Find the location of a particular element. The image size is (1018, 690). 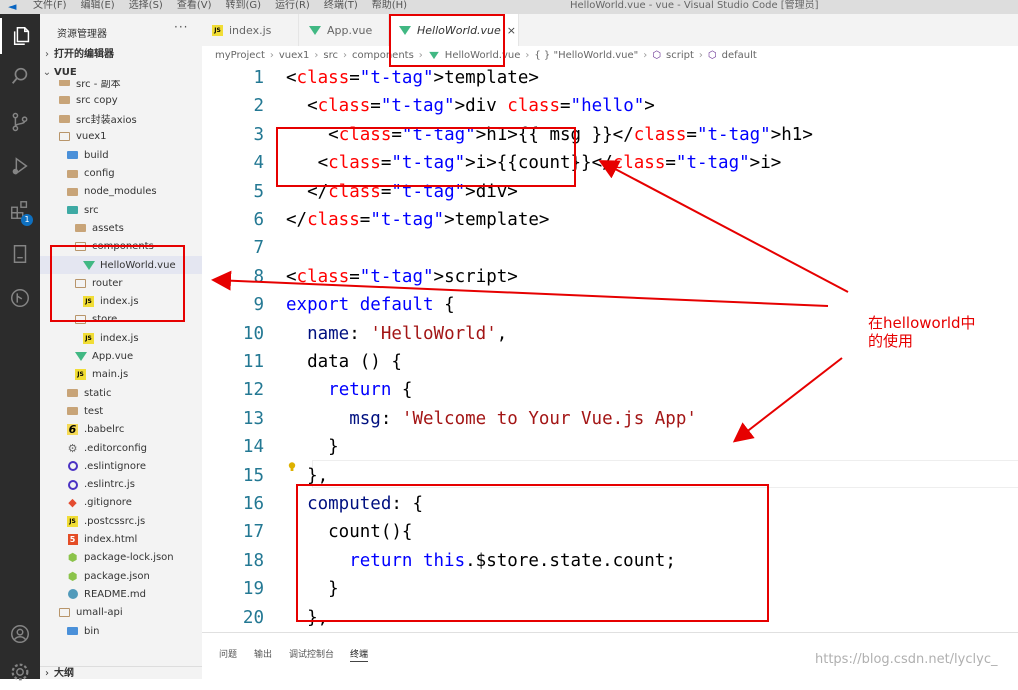

tree-item: vuex1 is located at coordinates (121, 137).